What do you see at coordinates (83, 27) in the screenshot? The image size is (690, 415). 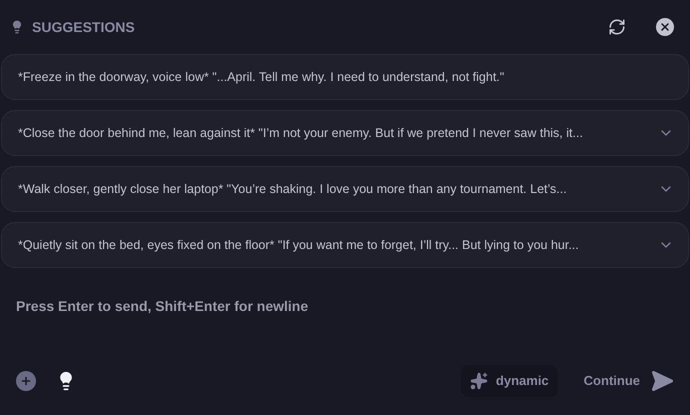 I see `panel-title: SUGGESTIONS` at bounding box center [83, 27].